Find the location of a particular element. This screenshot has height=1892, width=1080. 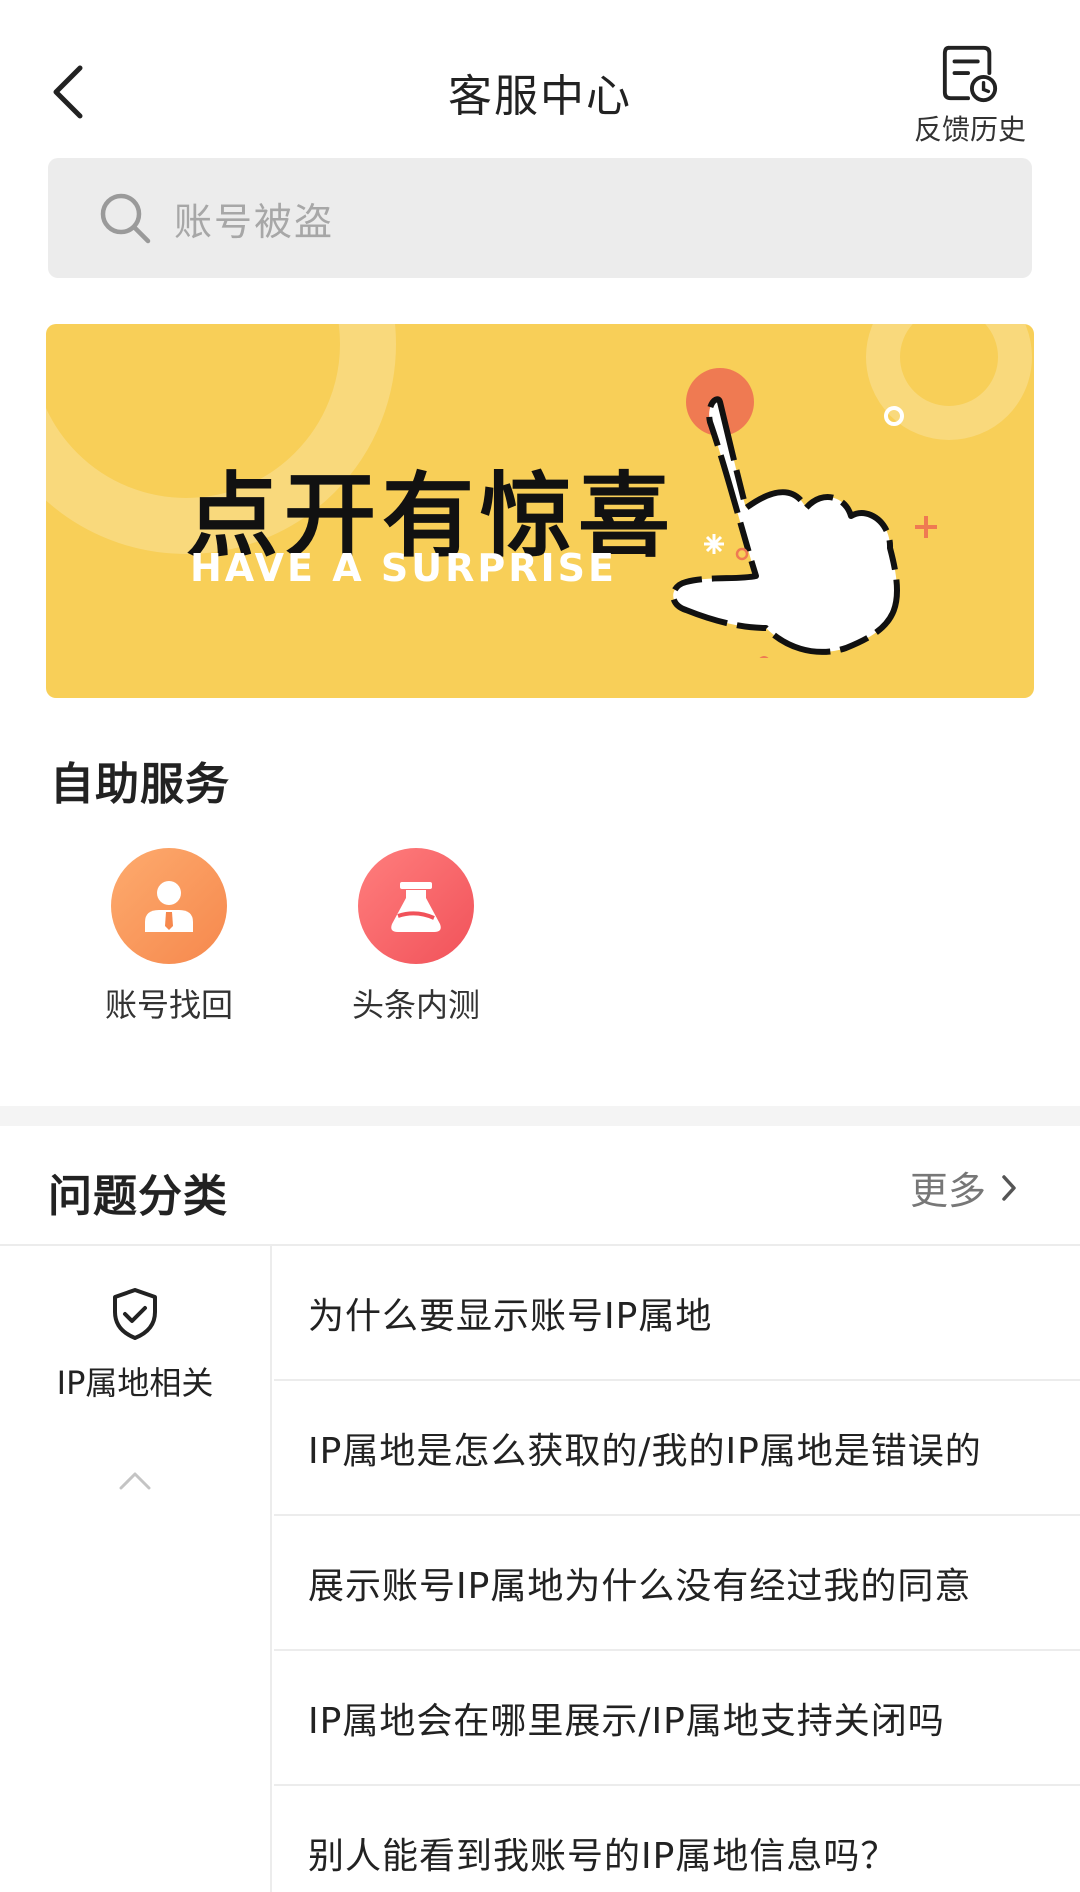

feedback-history-button: 反馈历史 is located at coordinates (970, 96).